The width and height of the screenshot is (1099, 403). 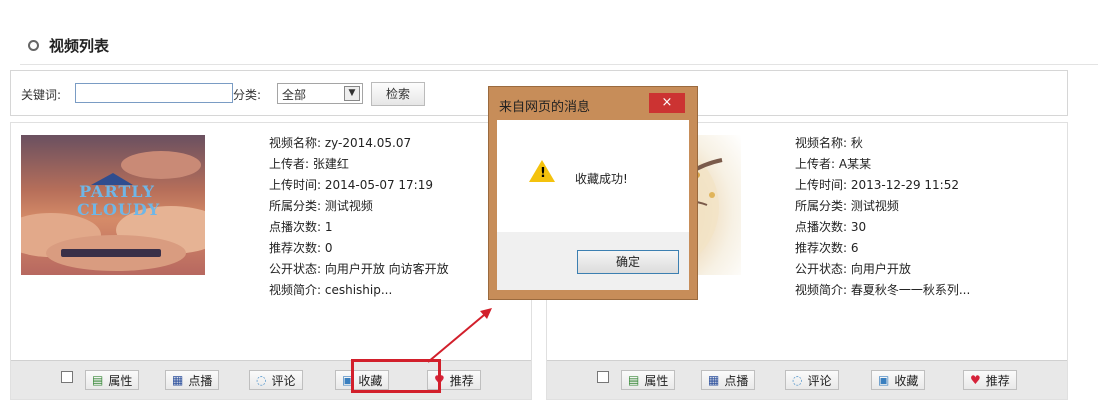 I want to click on video-upload-time: 上传时间: 2014-05-07 17:19, so click(x=351, y=185).